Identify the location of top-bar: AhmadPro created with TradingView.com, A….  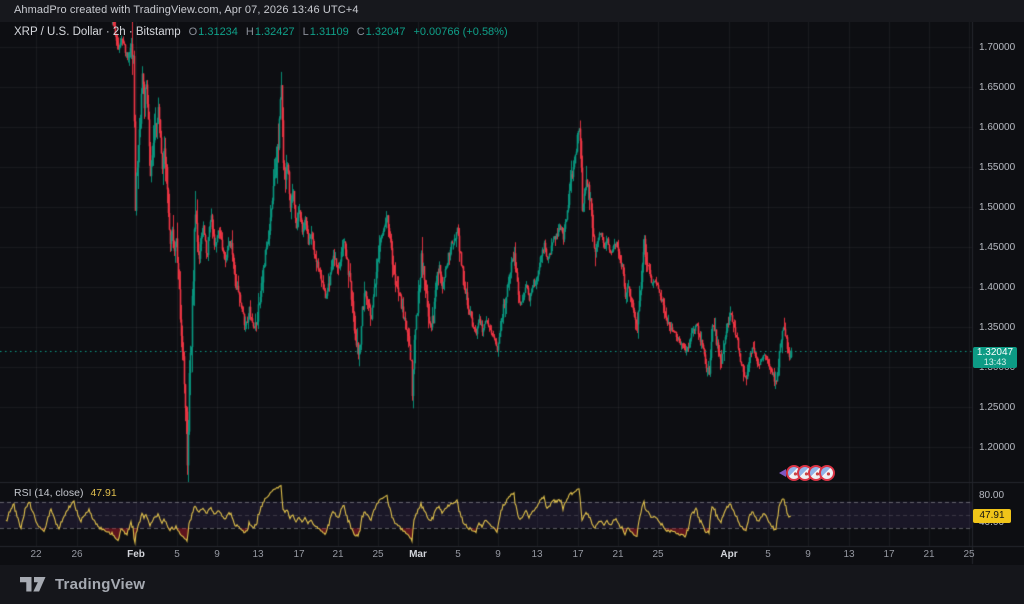
(512, 11).